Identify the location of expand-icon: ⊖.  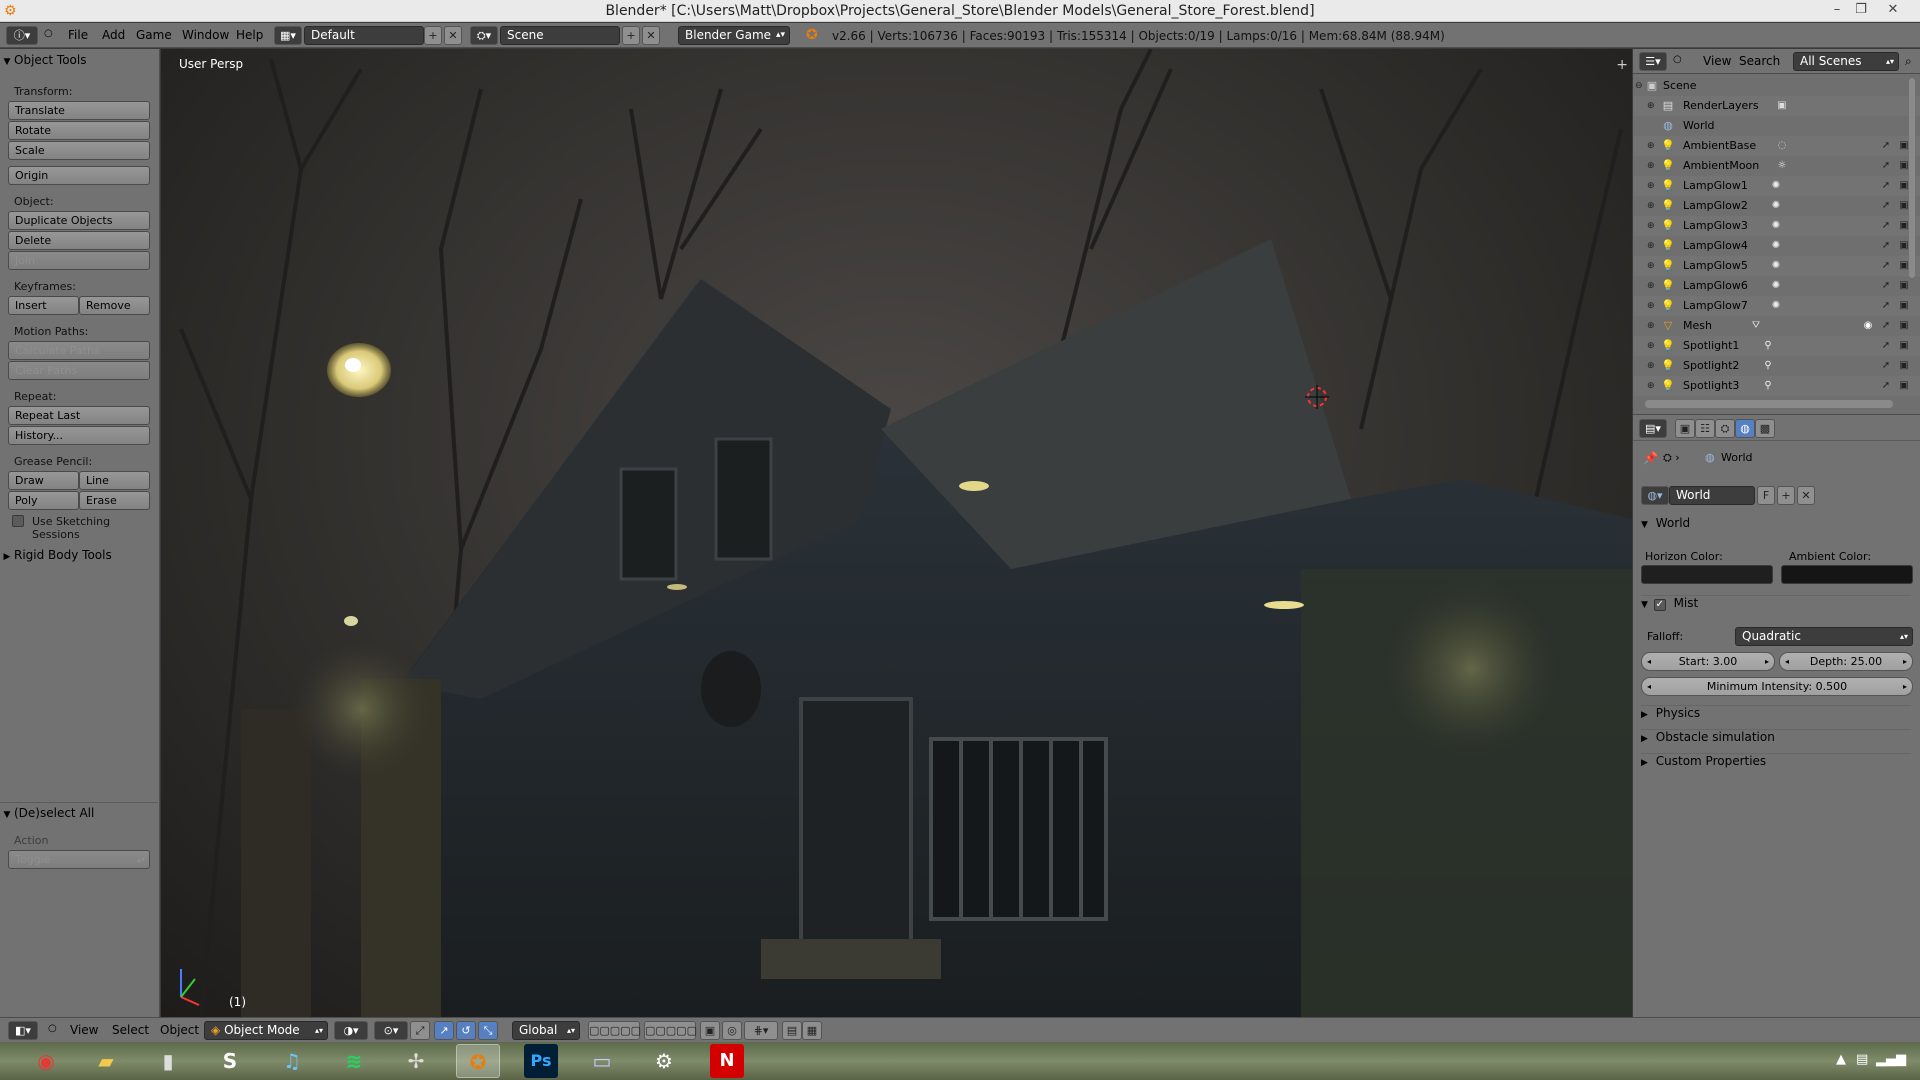
(1639, 86).